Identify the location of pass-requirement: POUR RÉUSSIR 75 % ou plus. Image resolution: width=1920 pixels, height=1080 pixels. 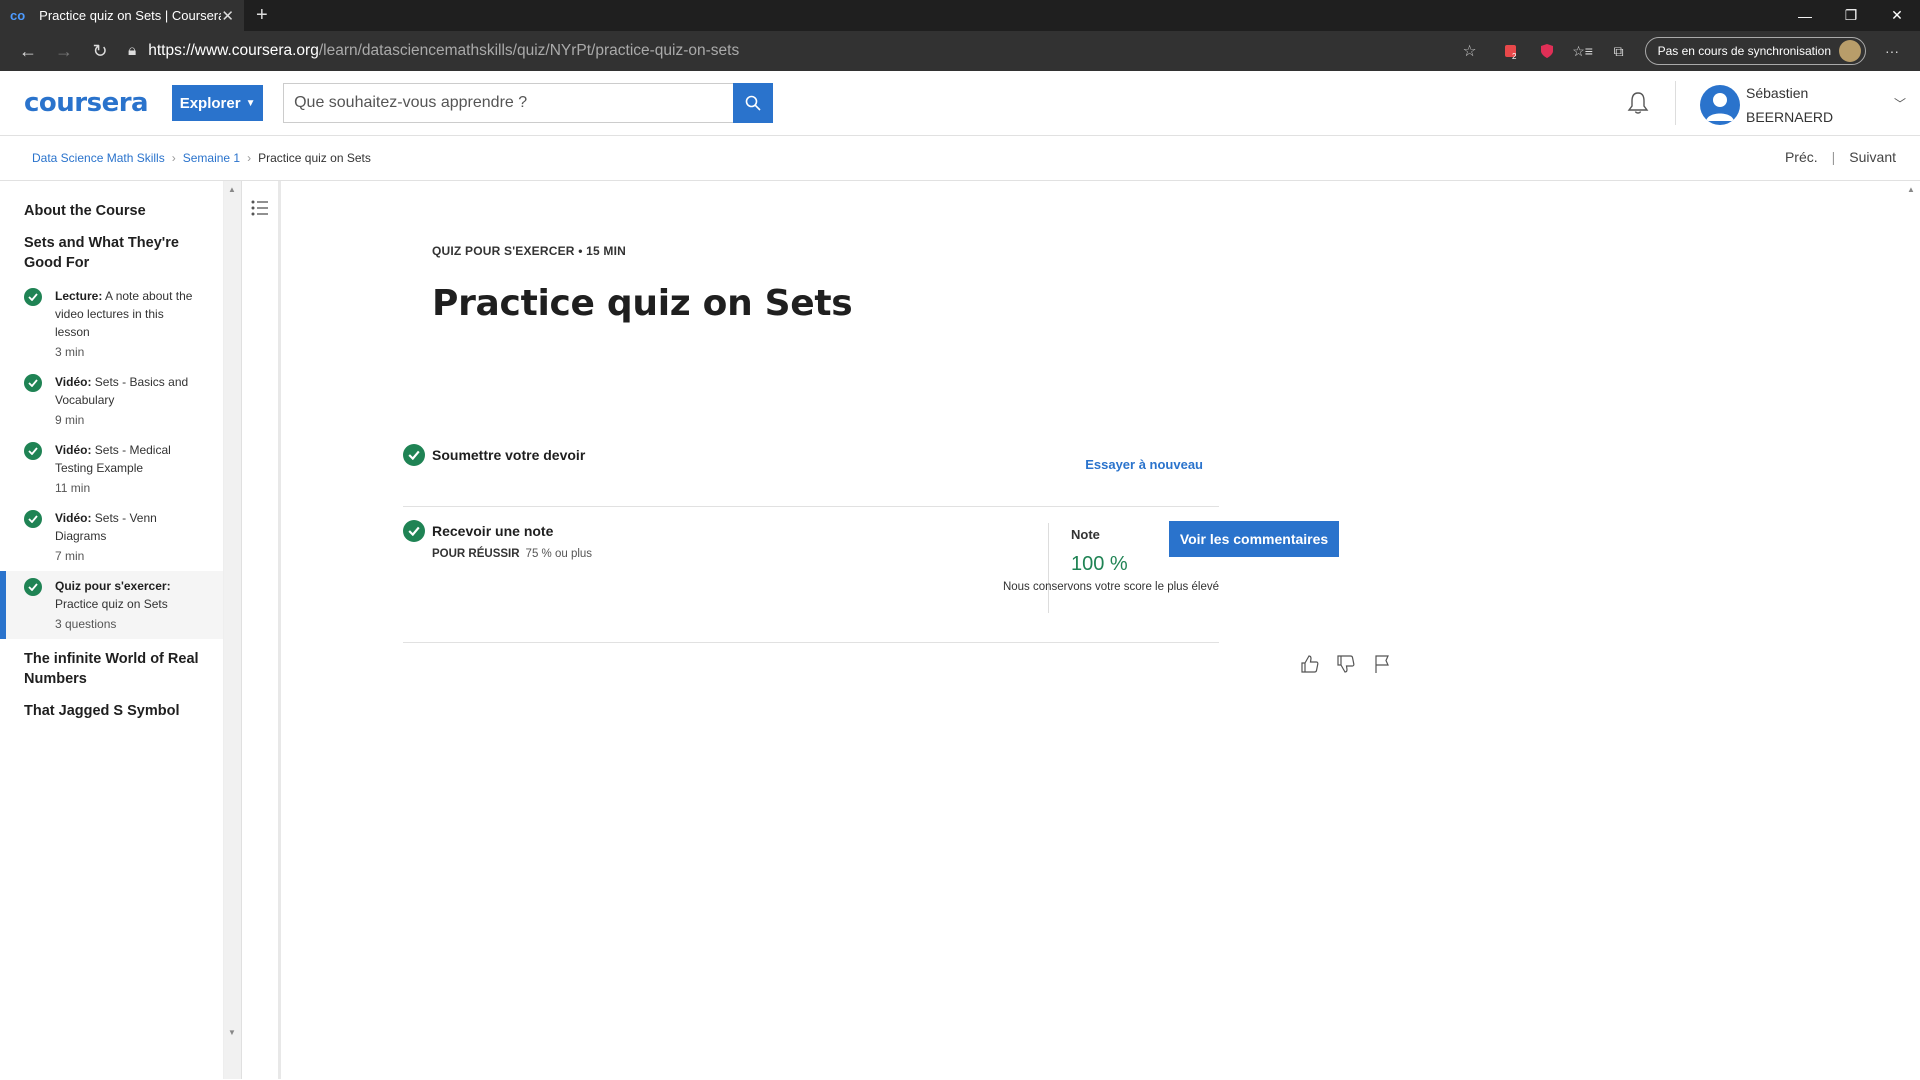
(512, 554).